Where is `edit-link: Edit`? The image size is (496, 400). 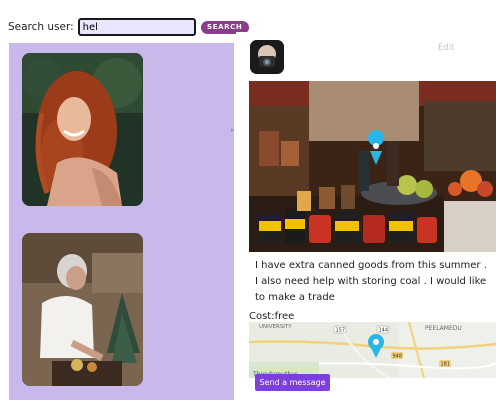 edit-link: Edit is located at coordinates (446, 48).